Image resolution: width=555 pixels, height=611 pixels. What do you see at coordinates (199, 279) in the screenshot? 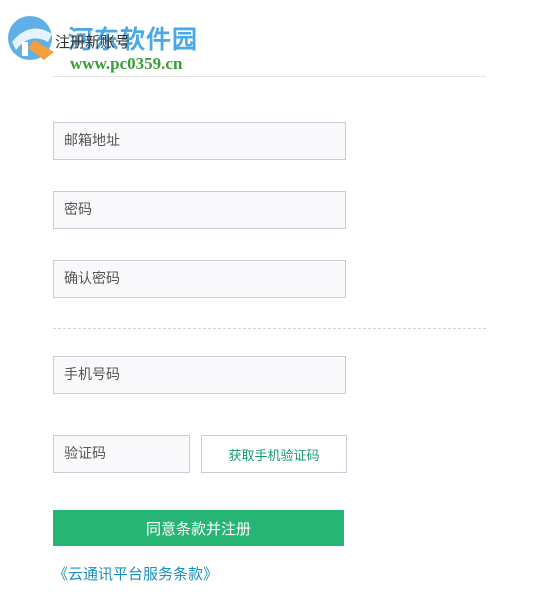
I see `confirm-password-field` at bounding box center [199, 279].